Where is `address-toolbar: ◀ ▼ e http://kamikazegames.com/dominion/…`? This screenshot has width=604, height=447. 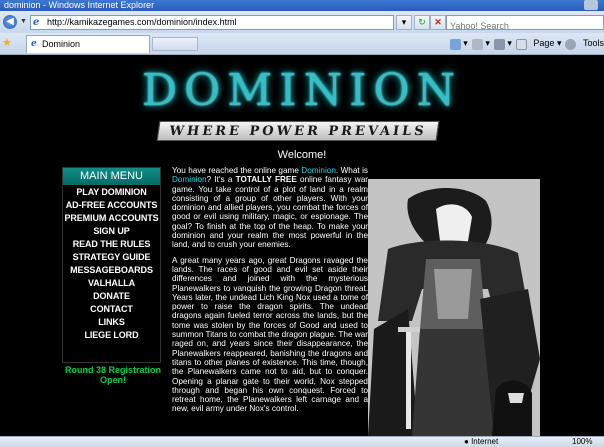 address-toolbar: ◀ ▼ e http://kamikazegames.com/dominion/… is located at coordinates (302, 22).